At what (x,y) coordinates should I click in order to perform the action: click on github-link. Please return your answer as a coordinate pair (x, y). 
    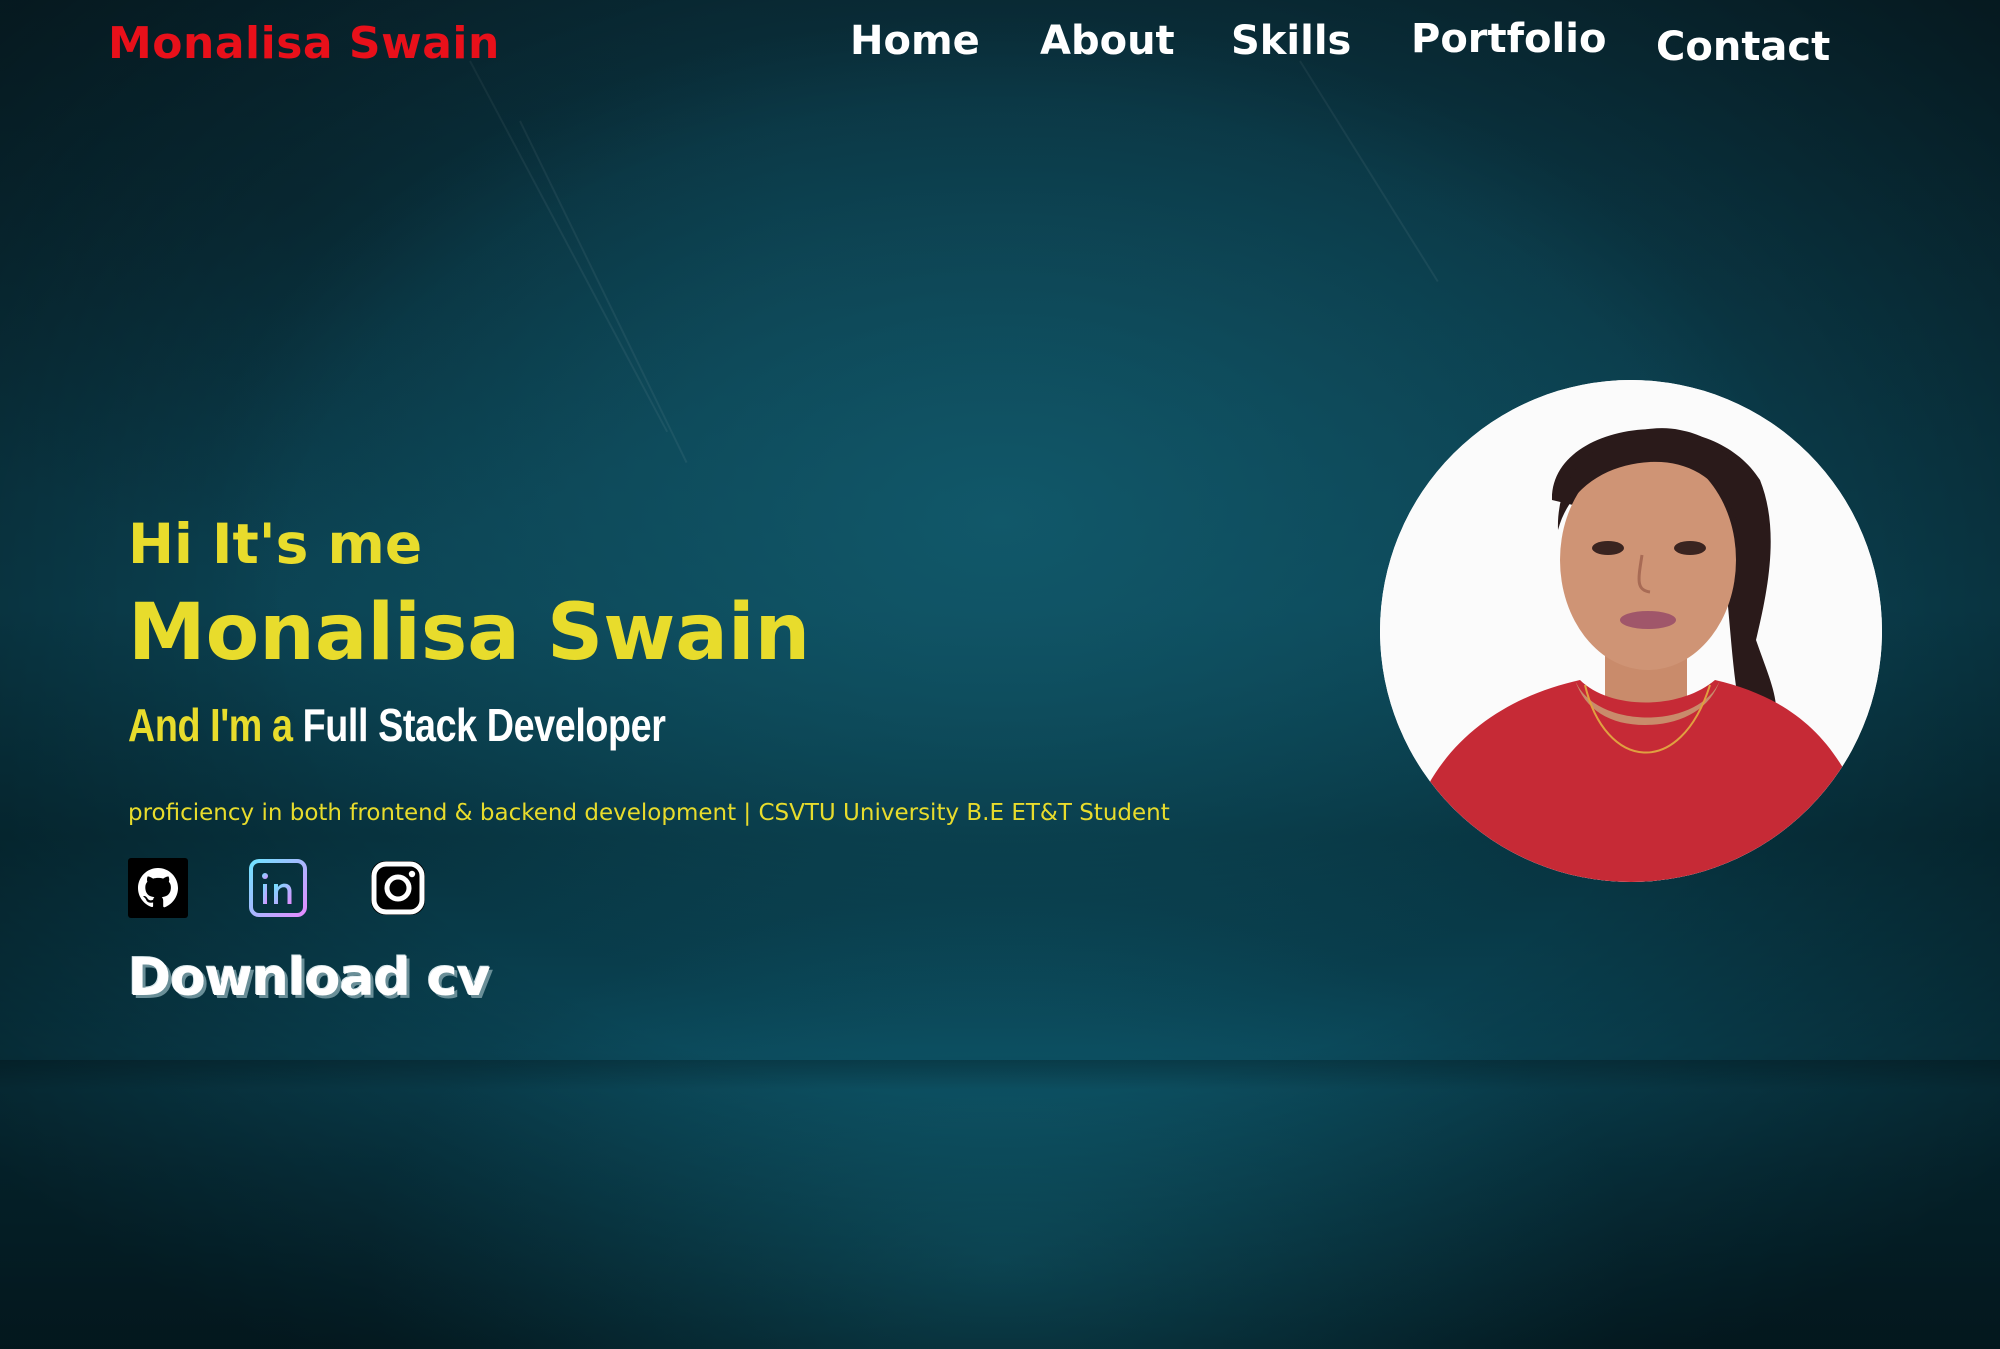
    Looking at the image, I should click on (158, 888).